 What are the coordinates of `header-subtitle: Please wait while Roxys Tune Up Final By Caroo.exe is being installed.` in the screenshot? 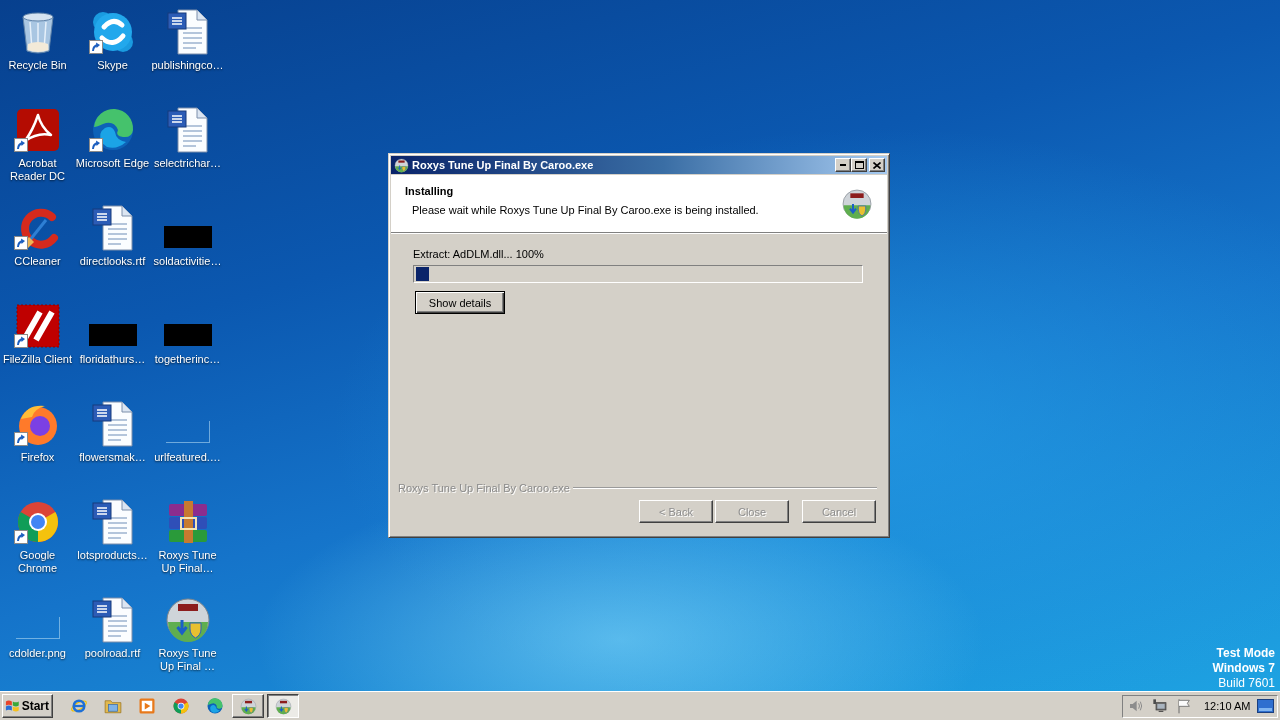 It's located at (585, 210).